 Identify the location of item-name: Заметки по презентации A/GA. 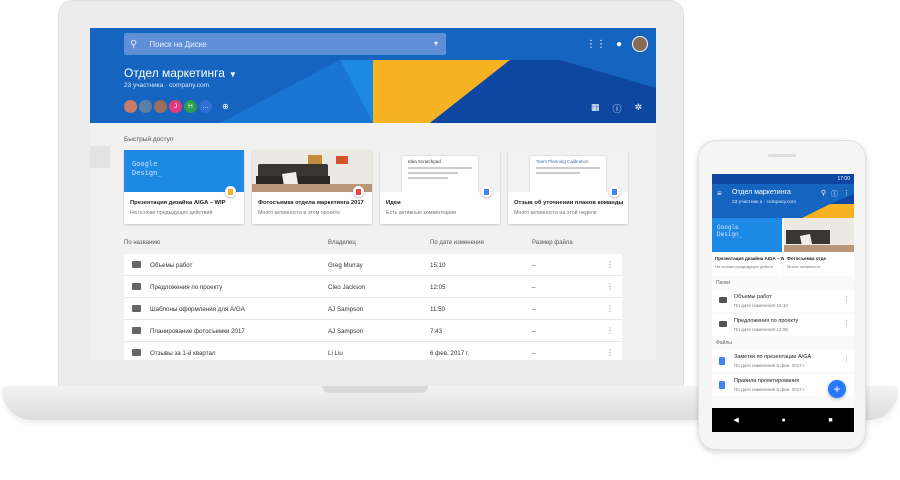
(773, 357).